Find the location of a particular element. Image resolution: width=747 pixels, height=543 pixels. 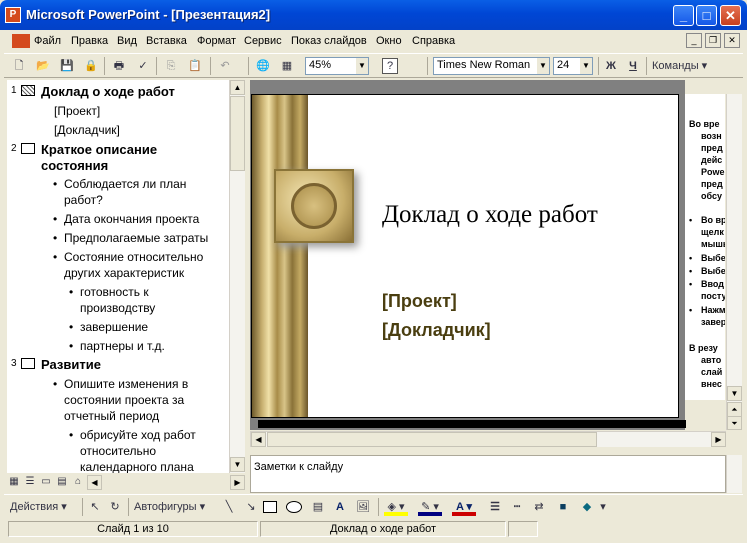

chevron-down-icon: ▼ is located at coordinates (362, 66).